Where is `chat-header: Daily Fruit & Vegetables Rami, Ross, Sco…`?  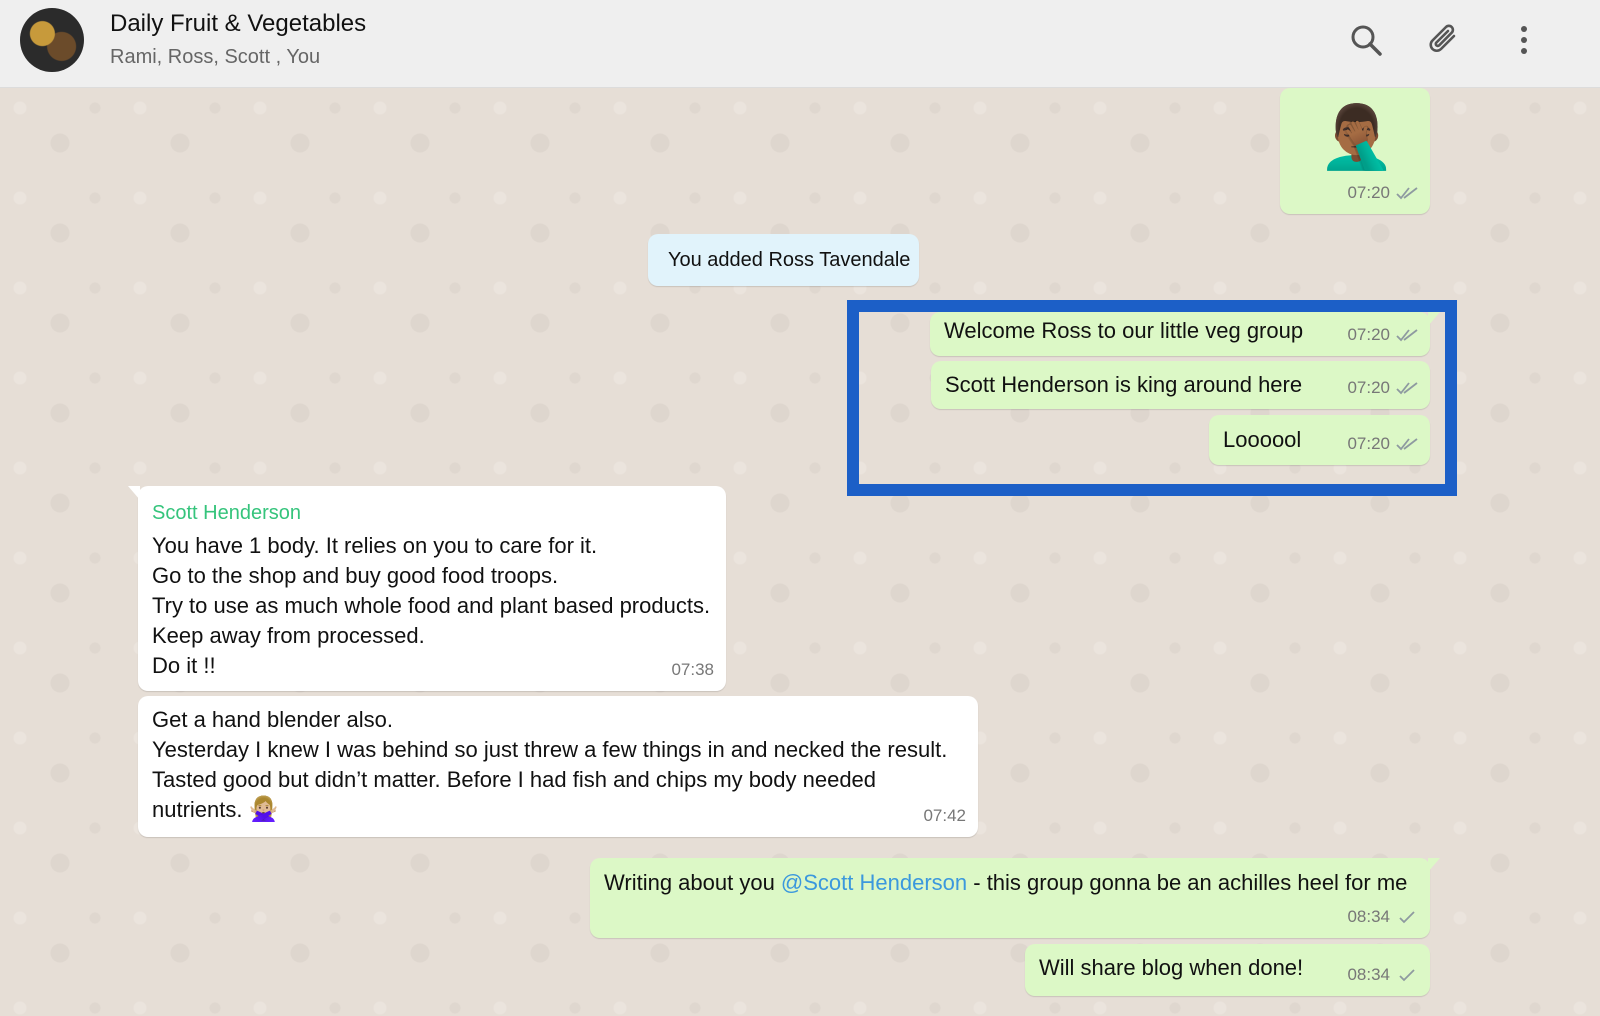
chat-header: Daily Fruit & Vegetables Rami, Ross, Sco… is located at coordinates (800, 44).